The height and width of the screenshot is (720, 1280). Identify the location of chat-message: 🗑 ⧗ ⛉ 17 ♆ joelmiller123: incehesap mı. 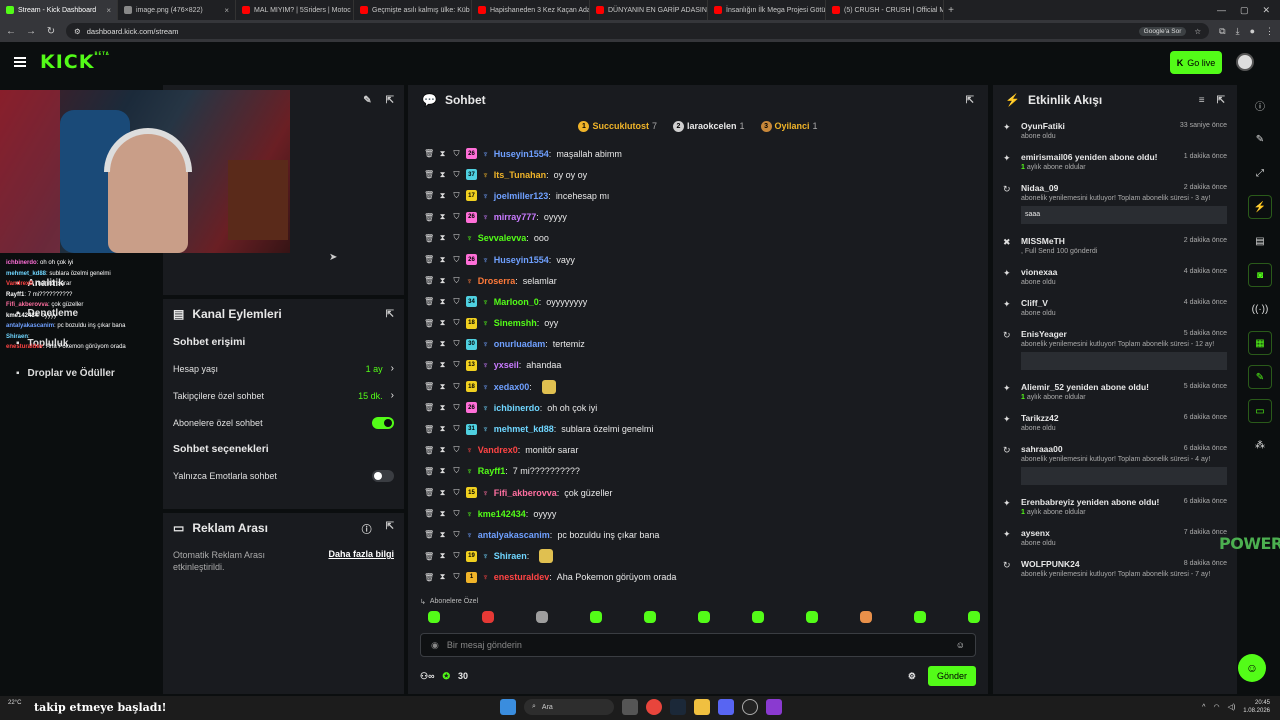
(698, 195).